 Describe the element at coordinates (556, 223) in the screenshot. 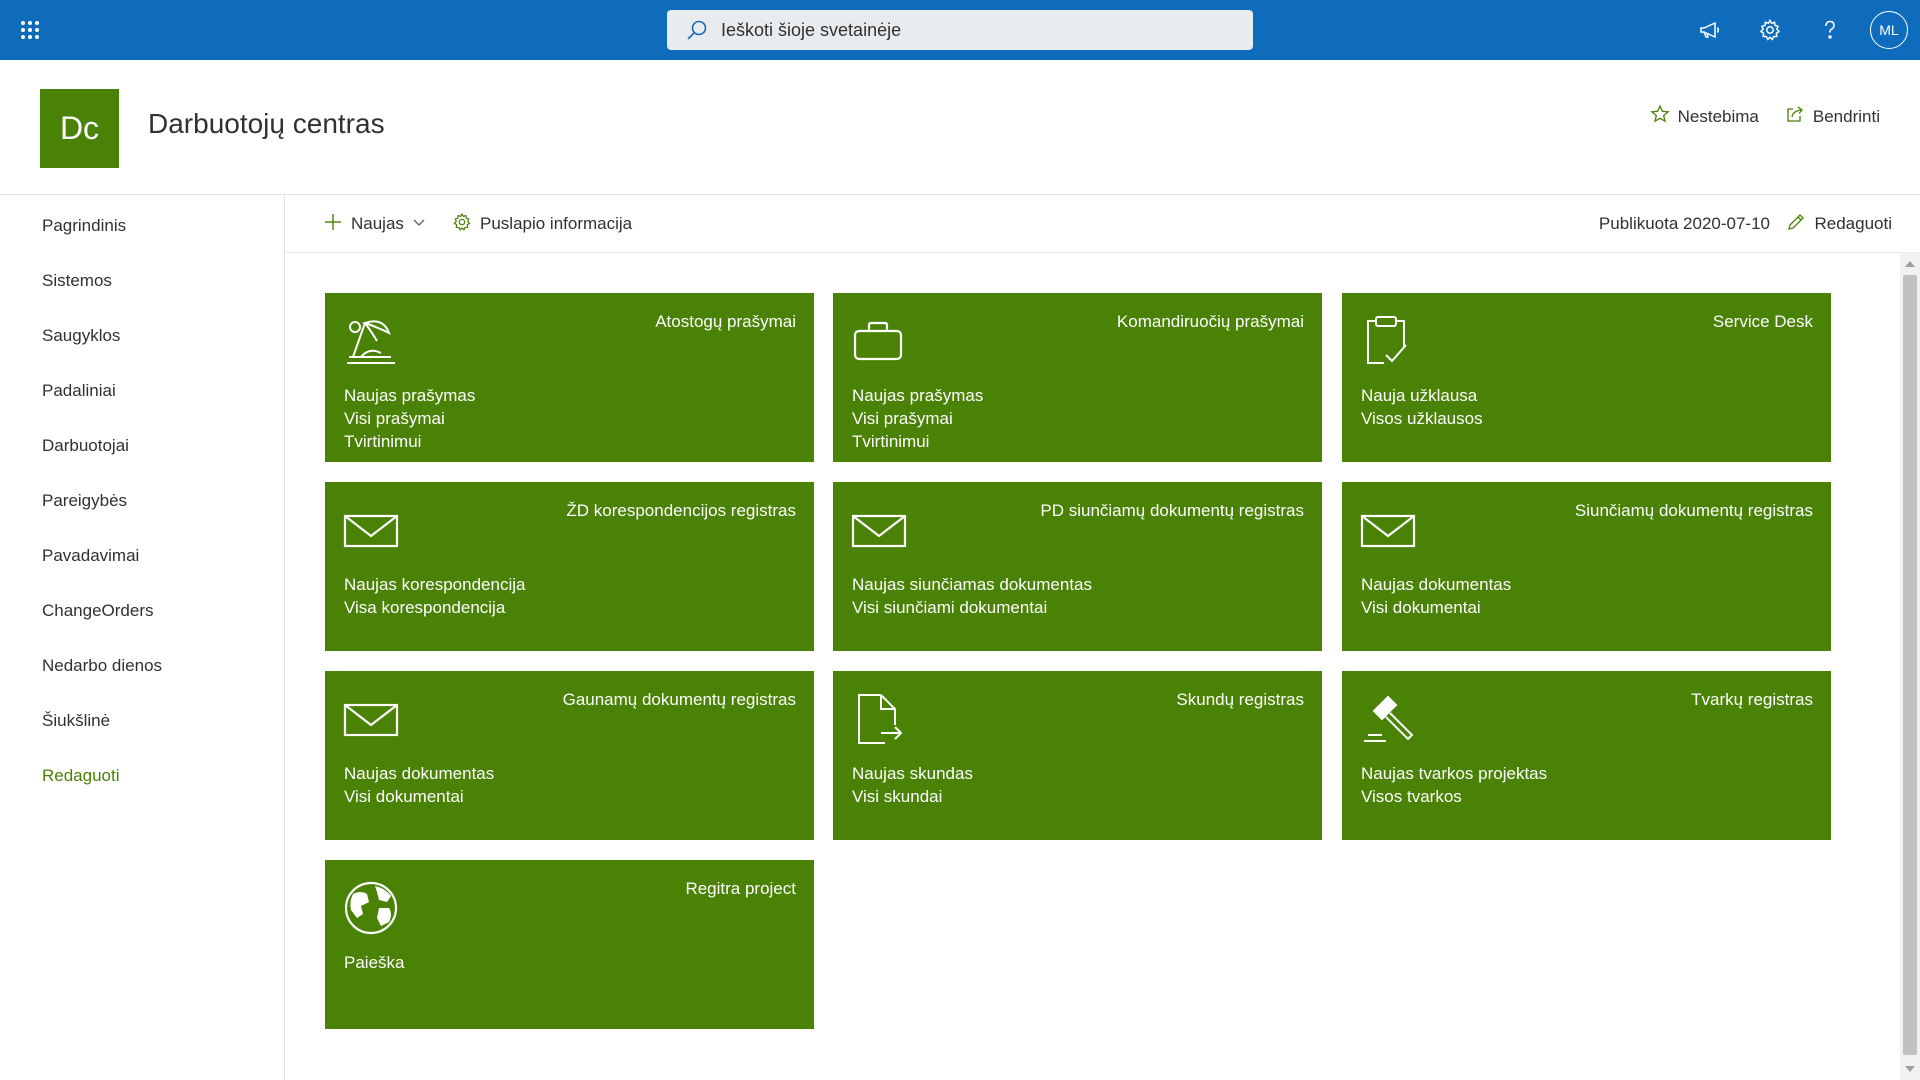

I see `page-info-label: Puslapio informacija` at that location.